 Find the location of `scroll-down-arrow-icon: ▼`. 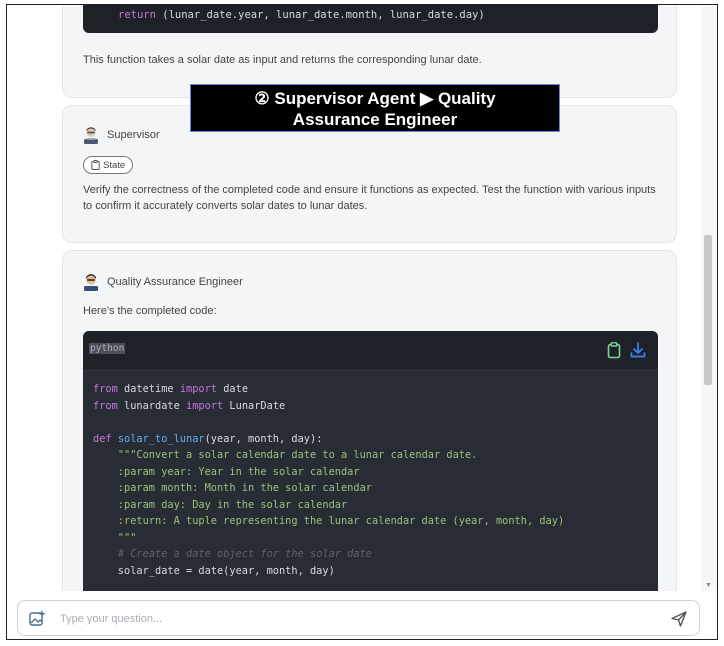

scroll-down-arrow-icon: ▼ is located at coordinates (708, 585).